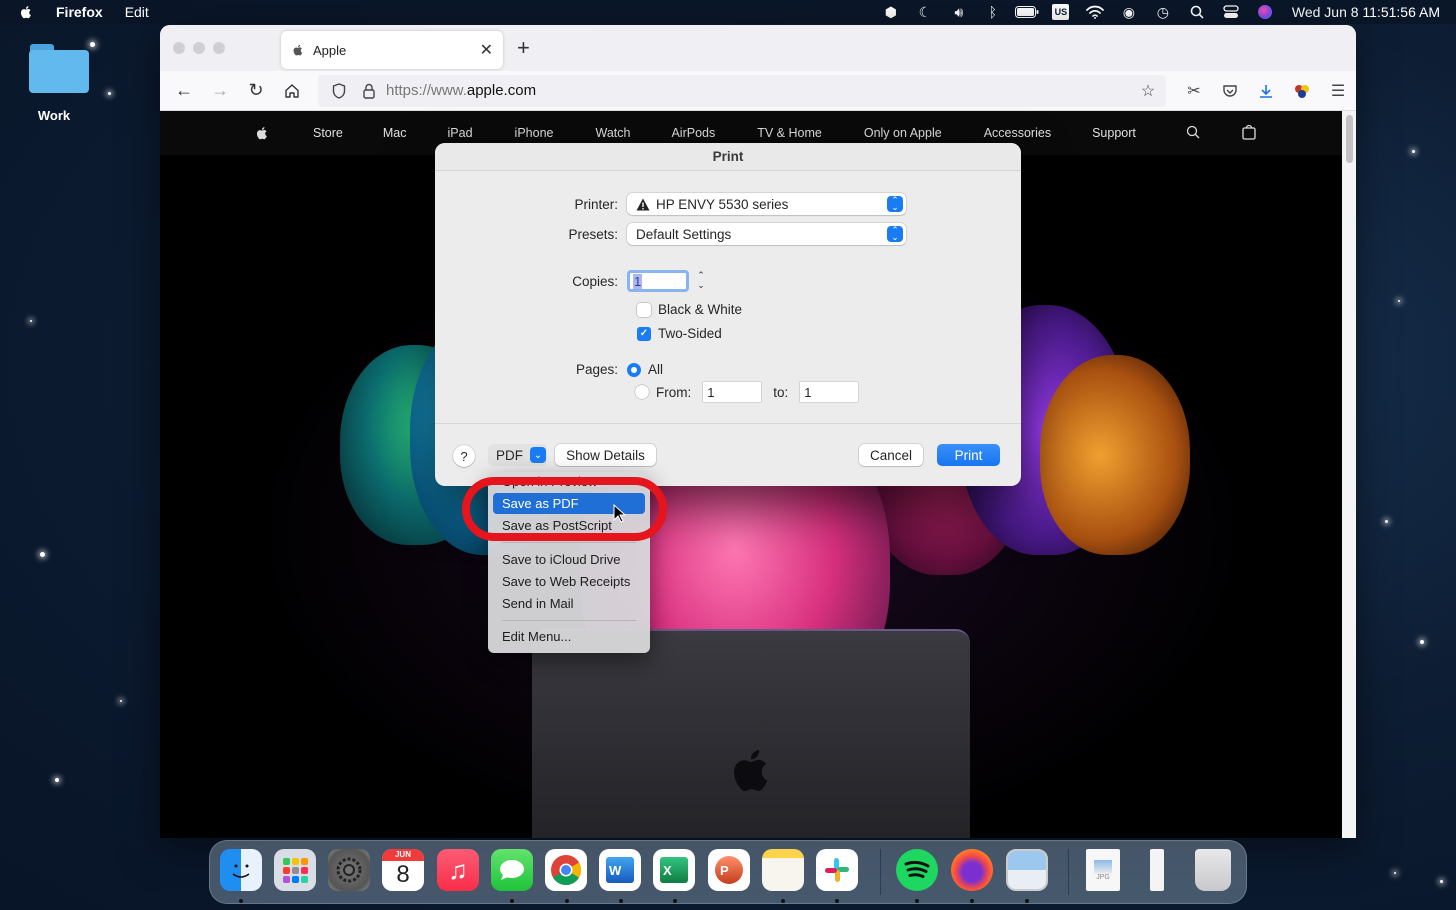  Describe the element at coordinates (1249, 133) in the screenshot. I see `shopping-bag-icon` at that location.